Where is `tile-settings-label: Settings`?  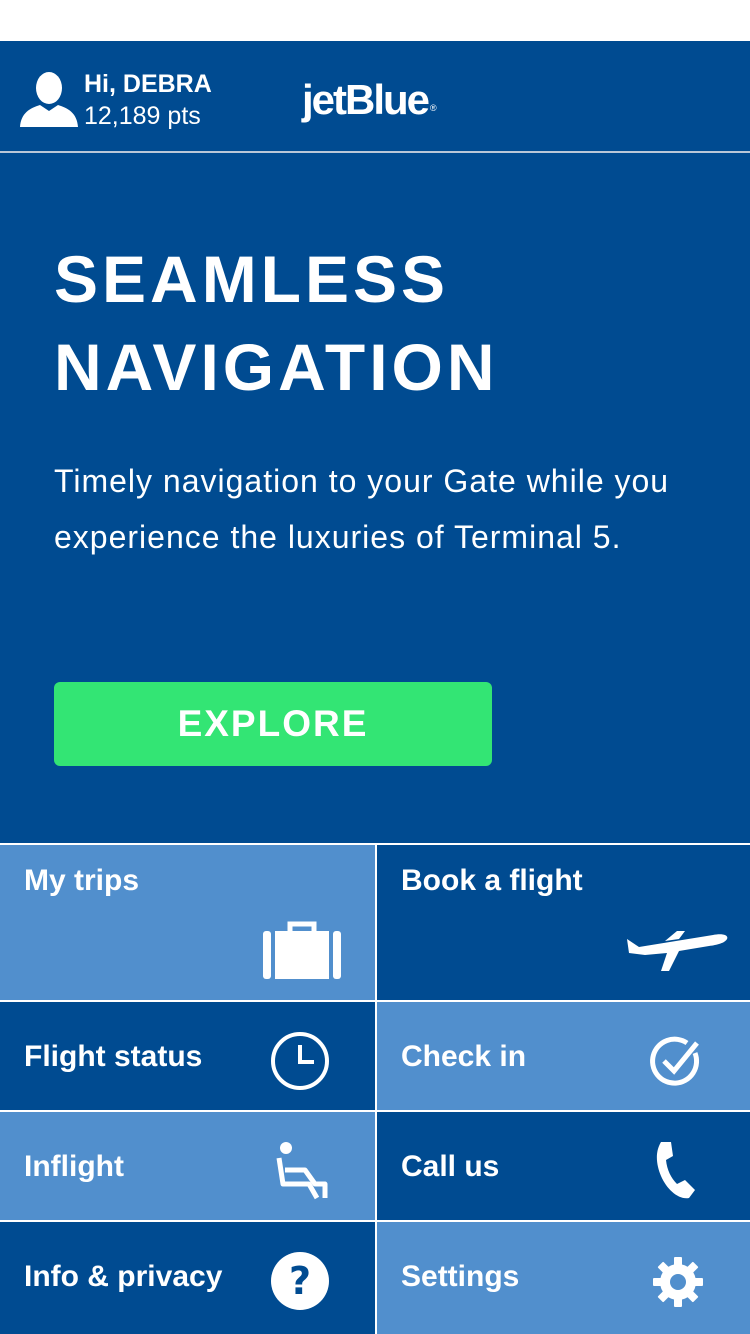 tile-settings-label: Settings is located at coordinates (460, 1276).